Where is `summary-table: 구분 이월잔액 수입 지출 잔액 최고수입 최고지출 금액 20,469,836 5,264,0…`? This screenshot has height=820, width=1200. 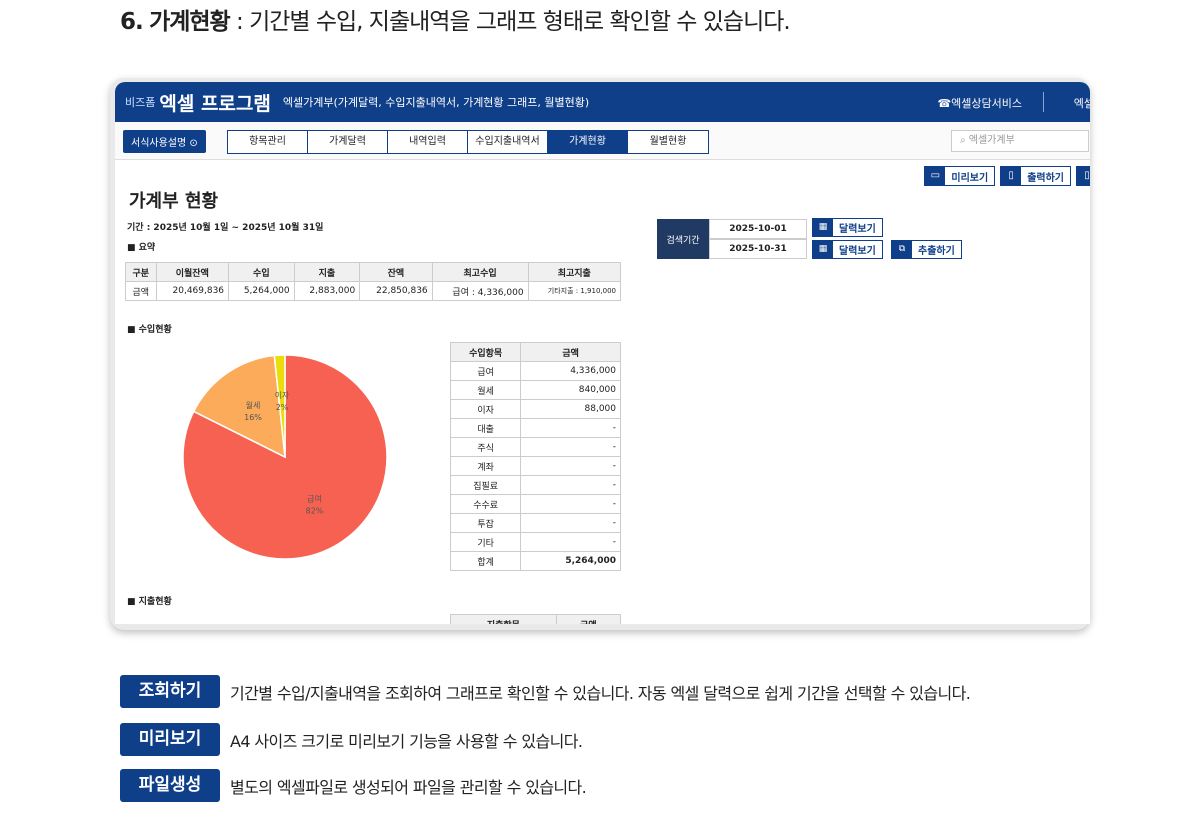 summary-table: 구분 이월잔액 수입 지출 잔액 최고수입 최고지출 금액 20,469,836 5,264,0… is located at coordinates (373, 281).